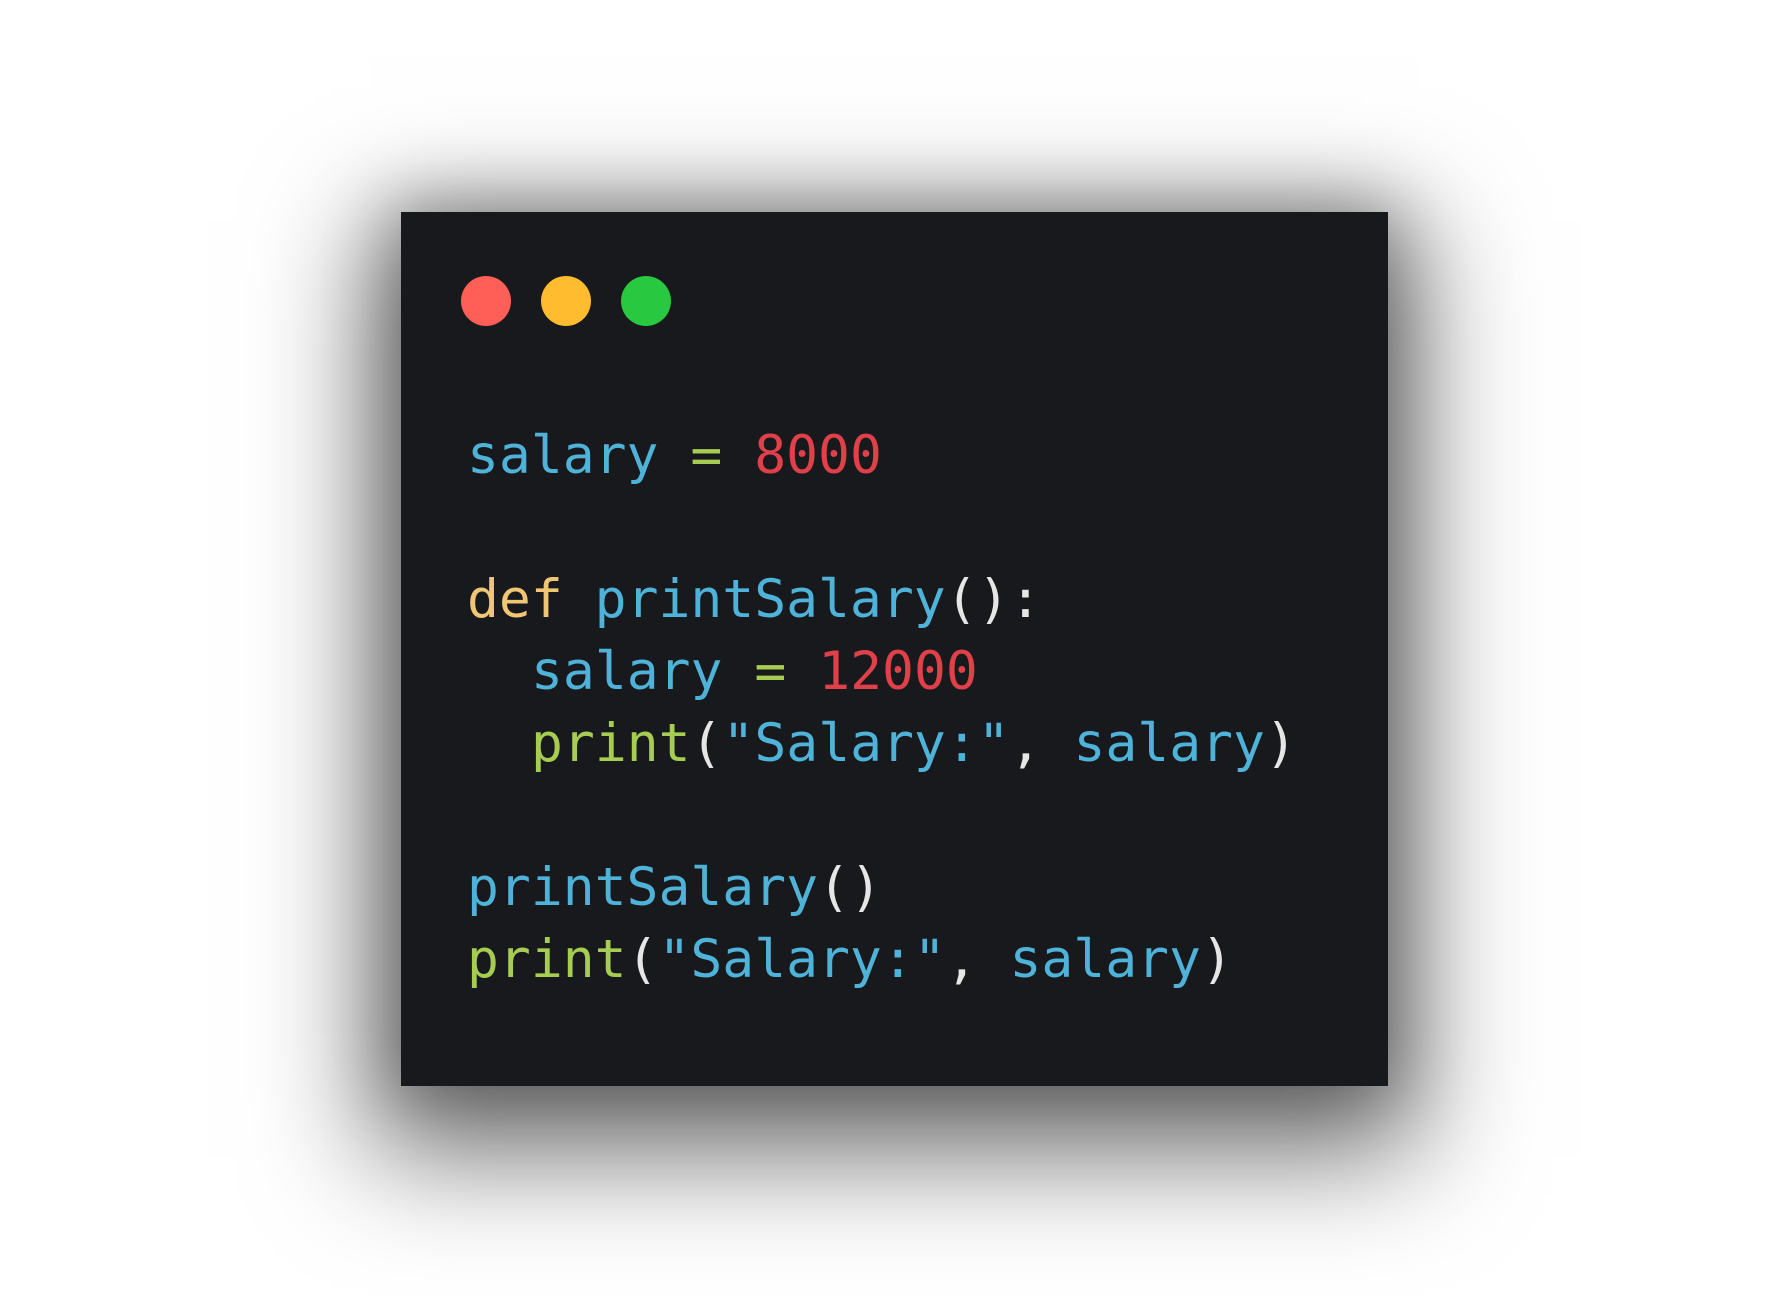  I want to click on code-token-number: 12000, so click(898, 671).